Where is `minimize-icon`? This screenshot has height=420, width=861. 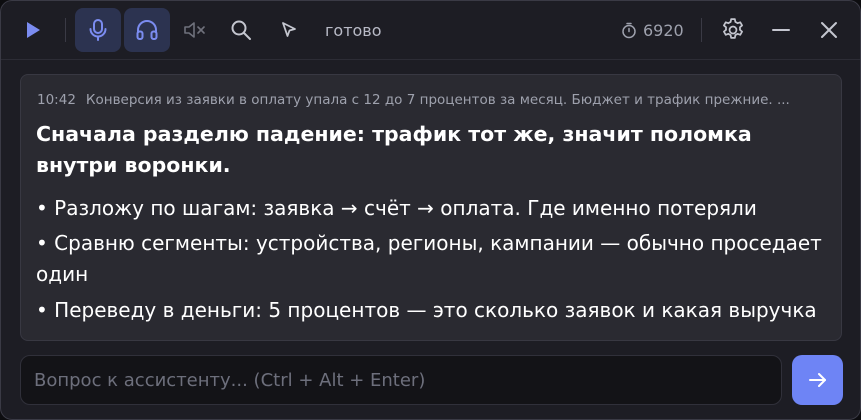 minimize-icon is located at coordinates (781, 30).